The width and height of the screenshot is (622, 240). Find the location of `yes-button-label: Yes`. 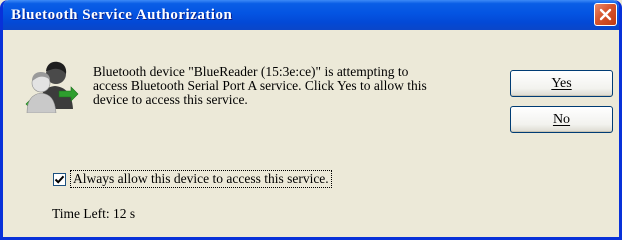

yes-button-label: Yes is located at coordinates (561, 83).